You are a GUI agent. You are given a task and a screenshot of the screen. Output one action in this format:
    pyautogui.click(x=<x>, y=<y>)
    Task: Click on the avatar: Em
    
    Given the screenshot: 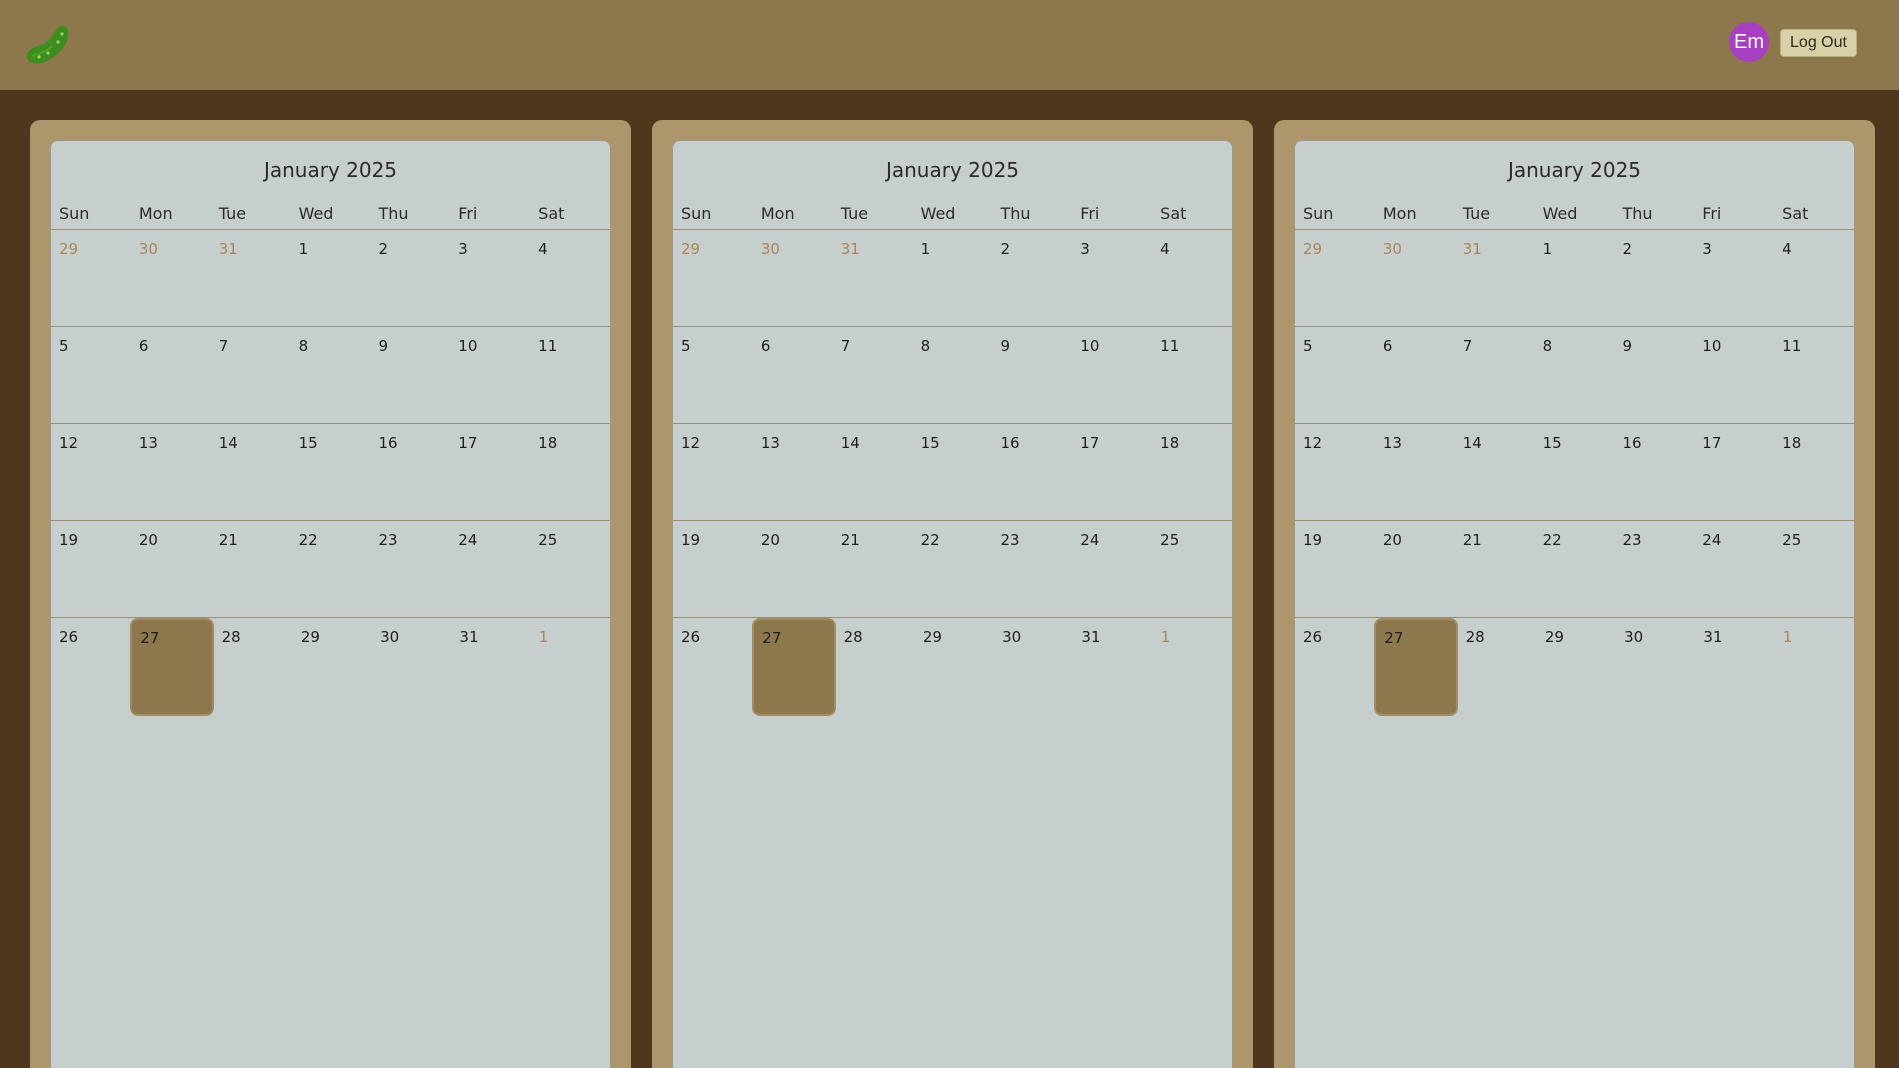 What is the action you would take?
    pyautogui.click(x=1749, y=42)
    